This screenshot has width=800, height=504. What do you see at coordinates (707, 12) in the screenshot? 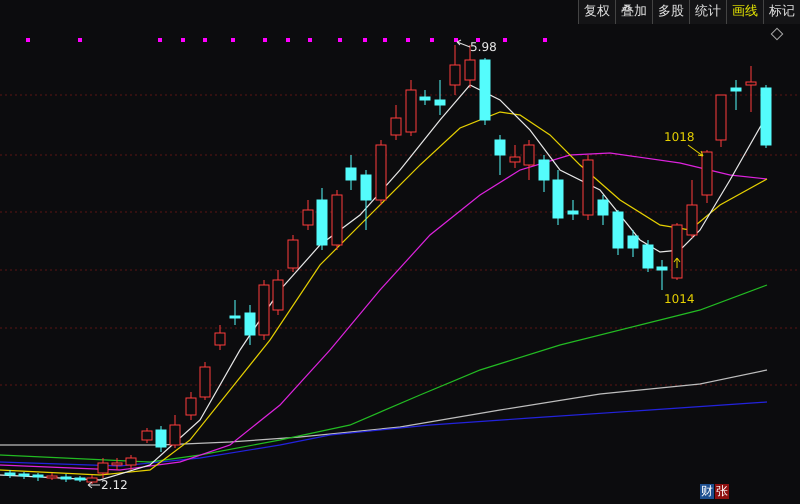
I see `toolbar-tab: 统计` at bounding box center [707, 12].